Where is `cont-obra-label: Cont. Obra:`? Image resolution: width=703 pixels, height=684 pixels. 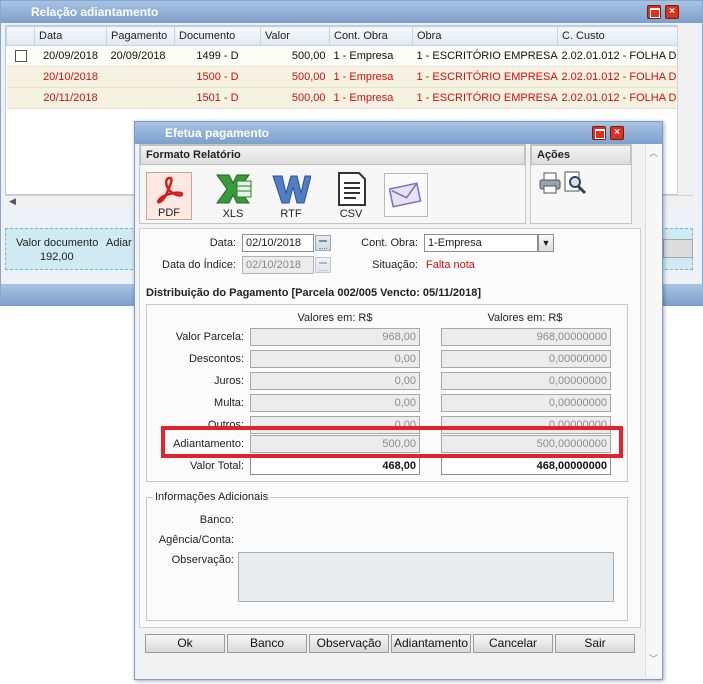 cont-obra-label: Cont. Obra: is located at coordinates (389, 243).